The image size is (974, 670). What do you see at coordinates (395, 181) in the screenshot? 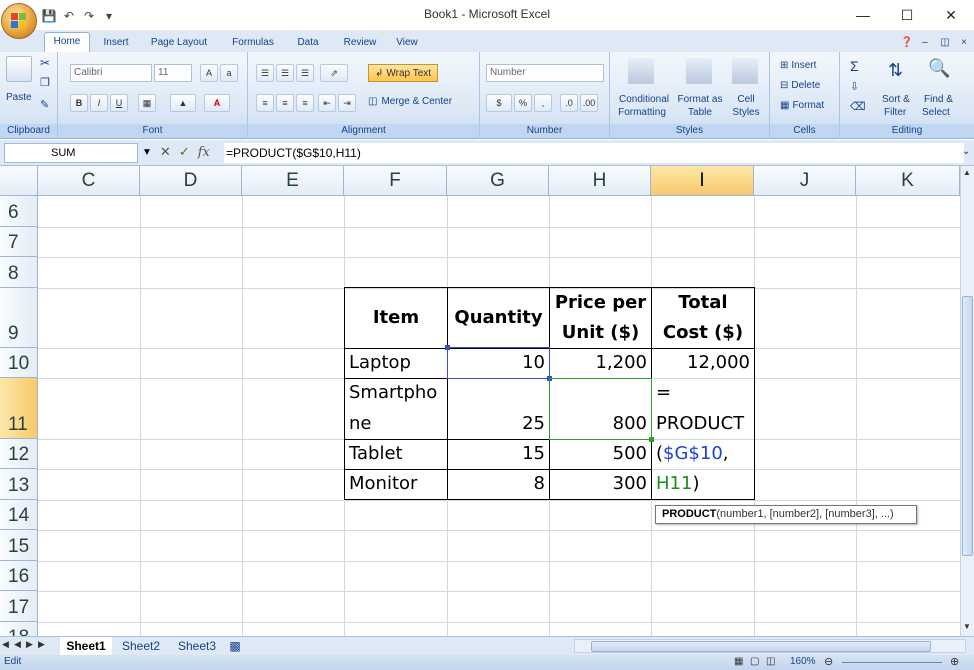
I see `column-header-f: F` at bounding box center [395, 181].